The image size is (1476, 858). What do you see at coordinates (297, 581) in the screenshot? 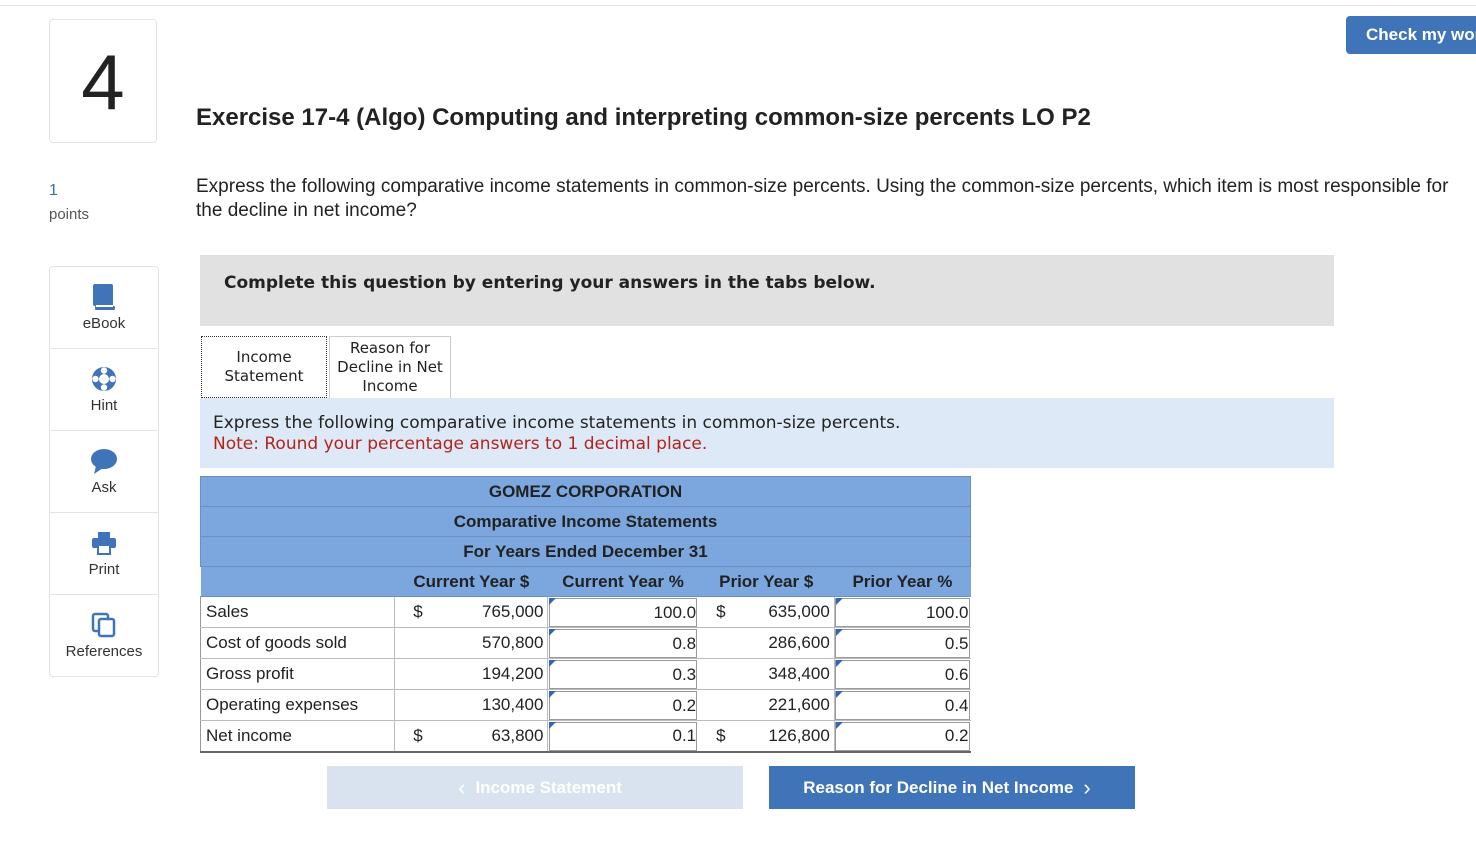
I see `column-header-blank` at bounding box center [297, 581].